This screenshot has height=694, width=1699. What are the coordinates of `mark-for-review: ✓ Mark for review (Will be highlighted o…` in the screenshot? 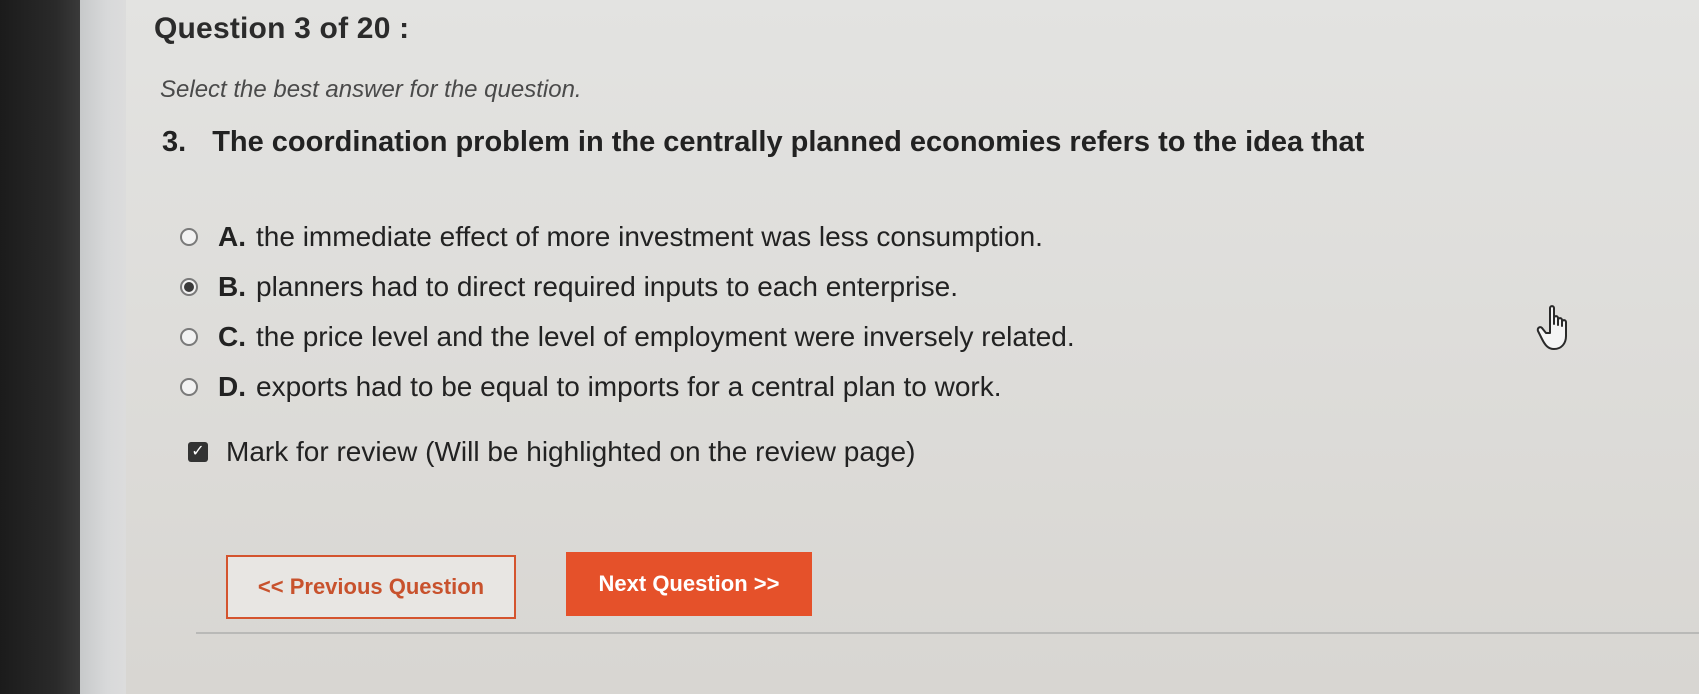 It's located at (551, 452).